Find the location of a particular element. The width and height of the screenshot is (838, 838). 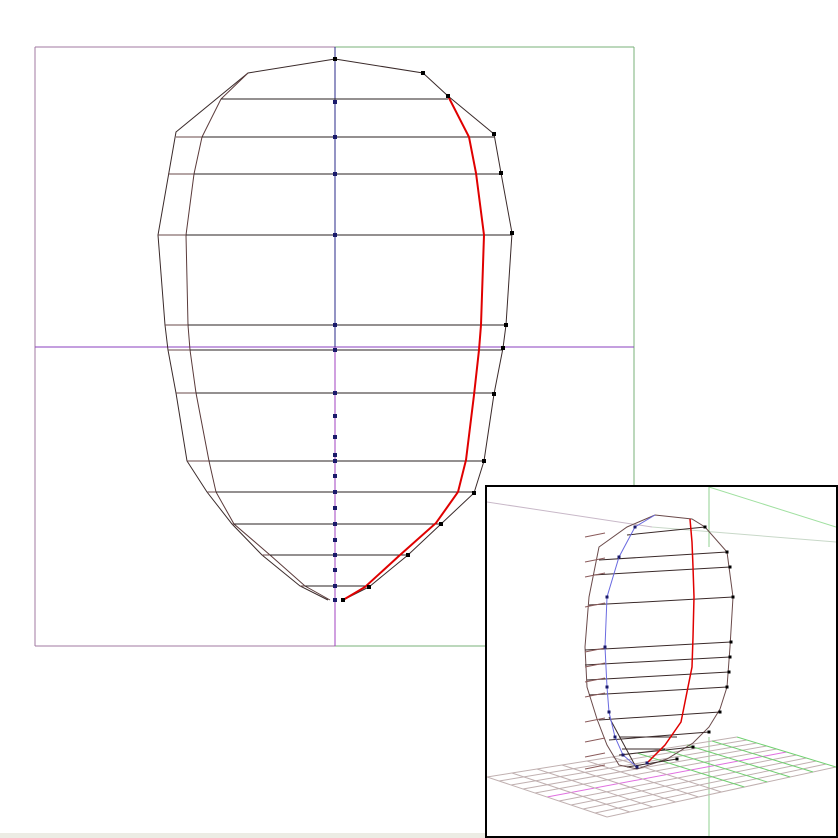

mesh-edge is located at coordinates (623, 743).